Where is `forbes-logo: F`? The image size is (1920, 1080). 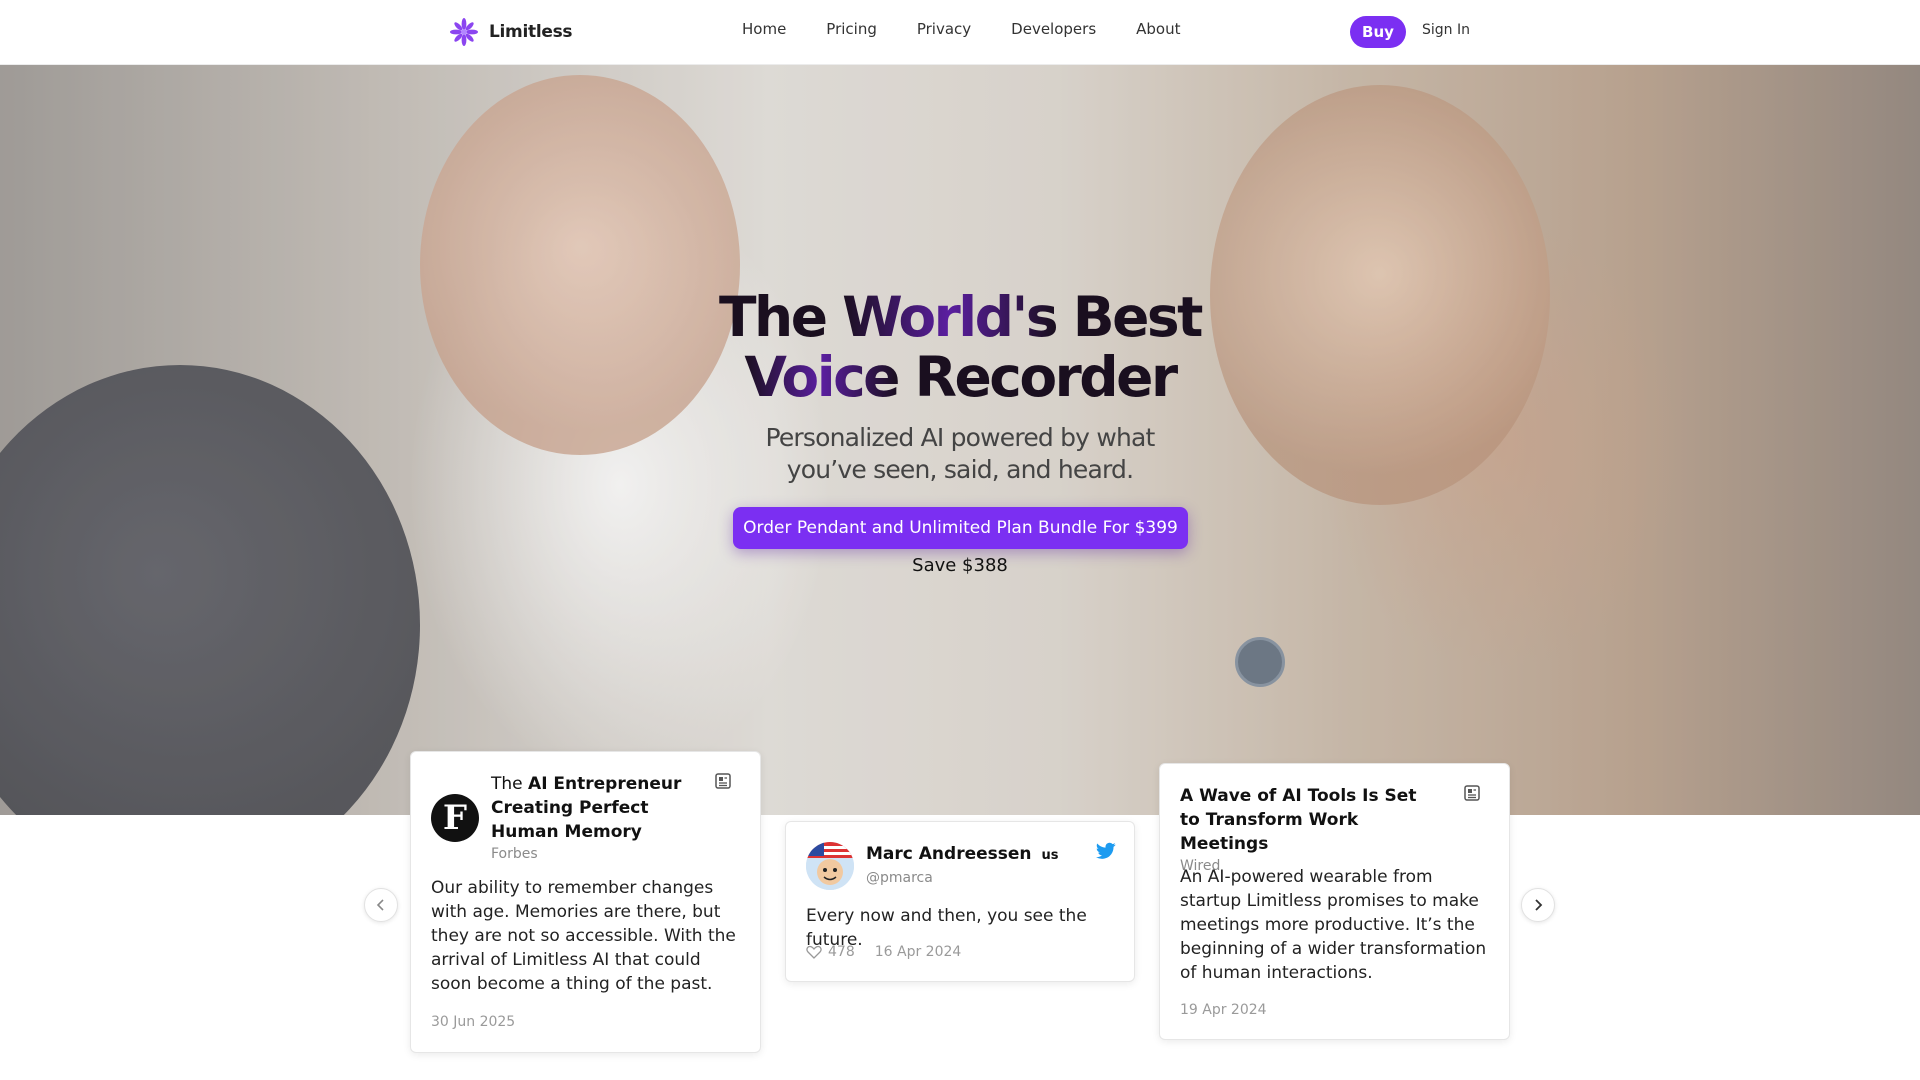
forbes-logo: F is located at coordinates (455, 818).